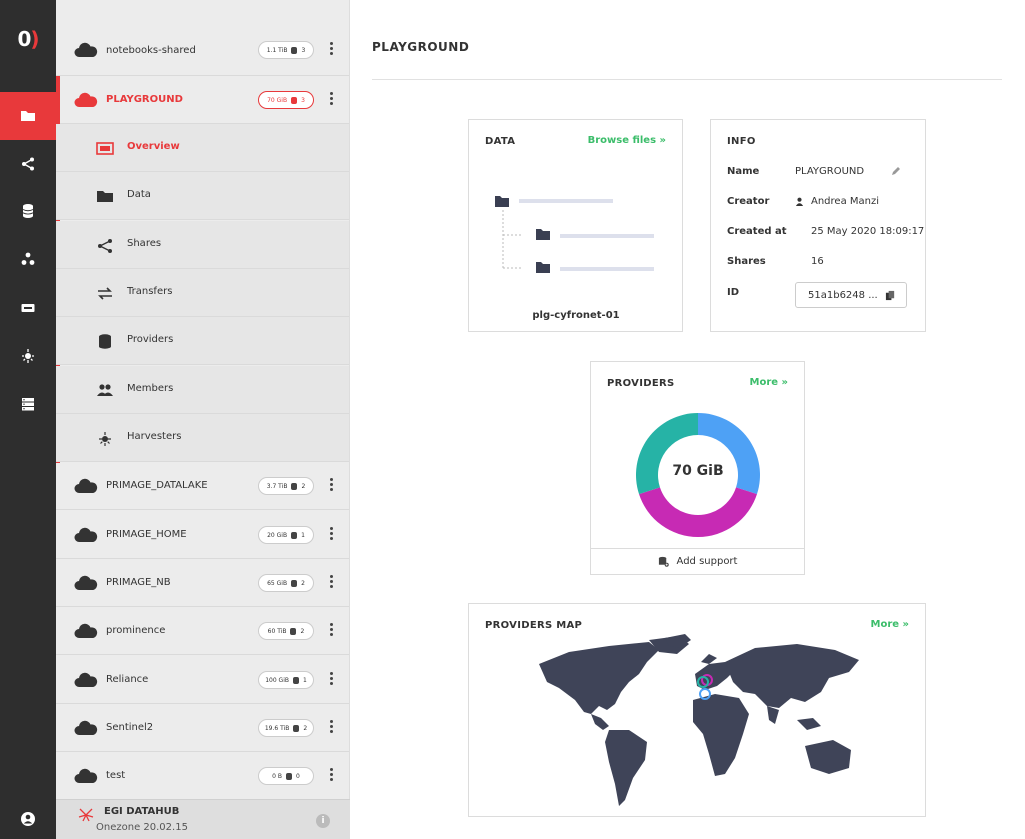 This screenshot has width=1025, height=839. I want to click on providers-more-link: More », so click(769, 382).